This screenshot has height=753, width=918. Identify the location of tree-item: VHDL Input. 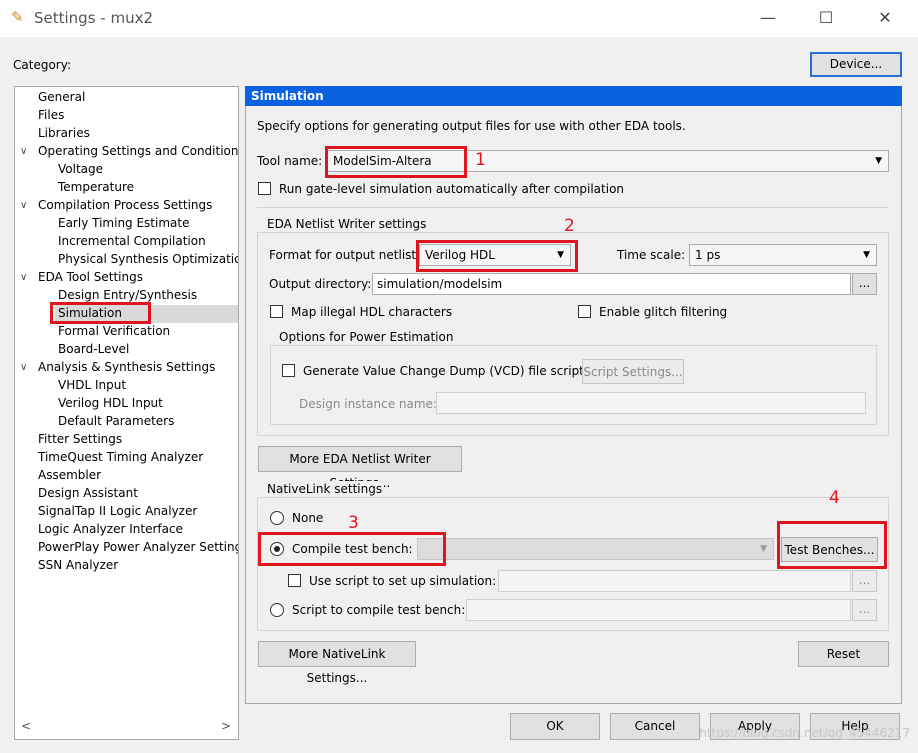
(92, 385).